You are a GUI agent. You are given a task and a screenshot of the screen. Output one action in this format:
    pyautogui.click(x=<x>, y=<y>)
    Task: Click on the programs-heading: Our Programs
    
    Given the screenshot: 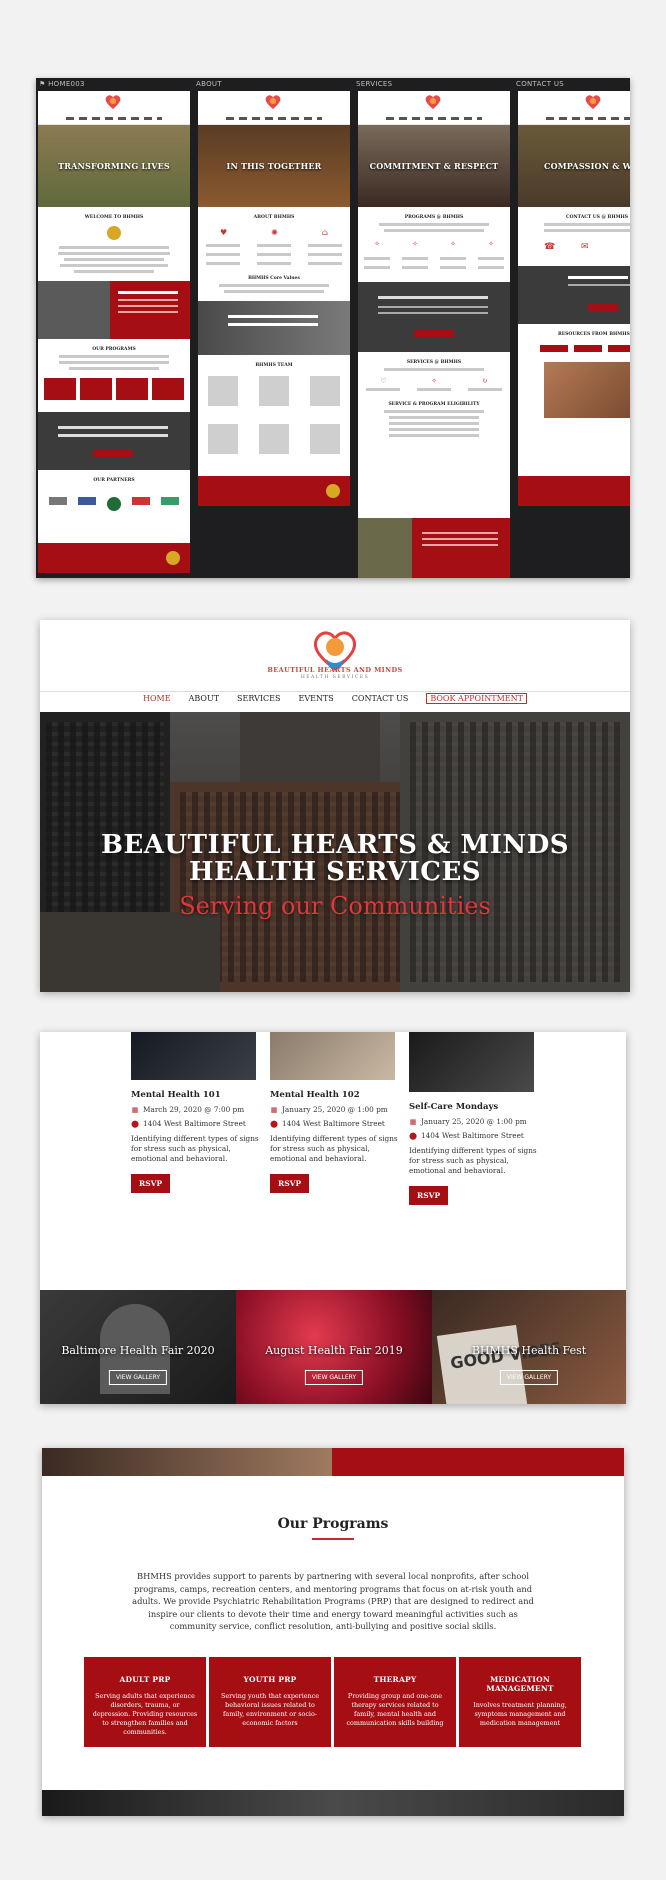 What is the action you would take?
    pyautogui.click(x=333, y=1524)
    